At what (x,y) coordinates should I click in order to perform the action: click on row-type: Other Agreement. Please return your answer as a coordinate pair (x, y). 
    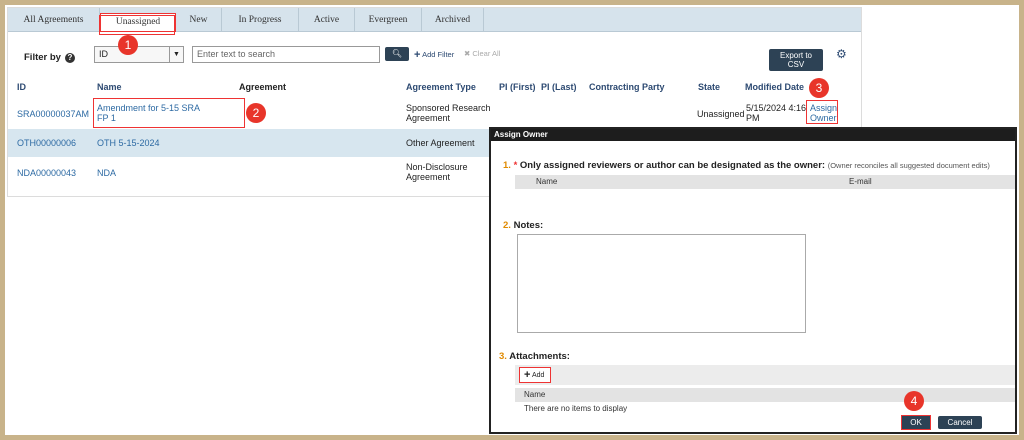
    Looking at the image, I should click on (440, 143).